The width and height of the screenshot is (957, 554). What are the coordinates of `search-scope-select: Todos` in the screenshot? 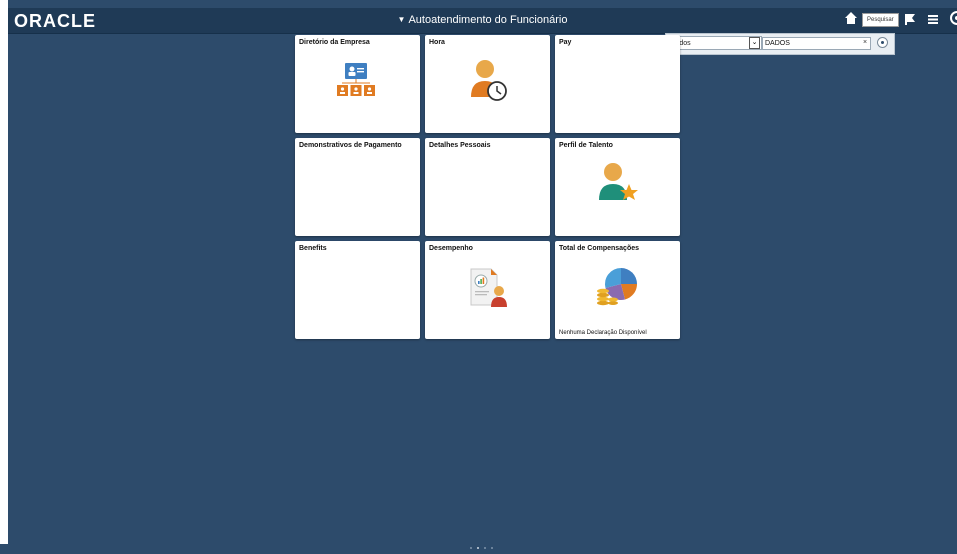 It's located at (714, 43).